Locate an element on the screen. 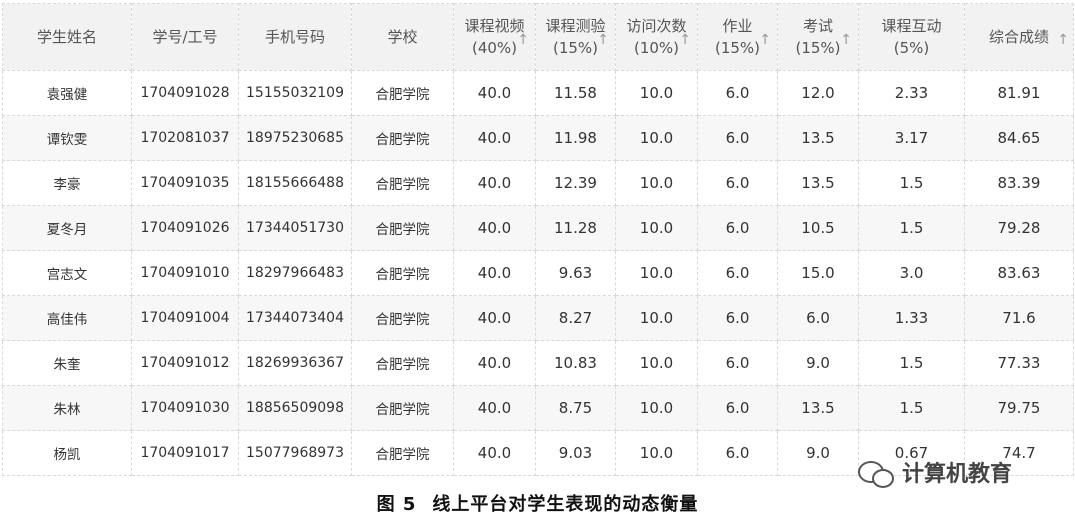 This screenshot has width=1075, height=521. column-header-label: 考试 is located at coordinates (817, 26).